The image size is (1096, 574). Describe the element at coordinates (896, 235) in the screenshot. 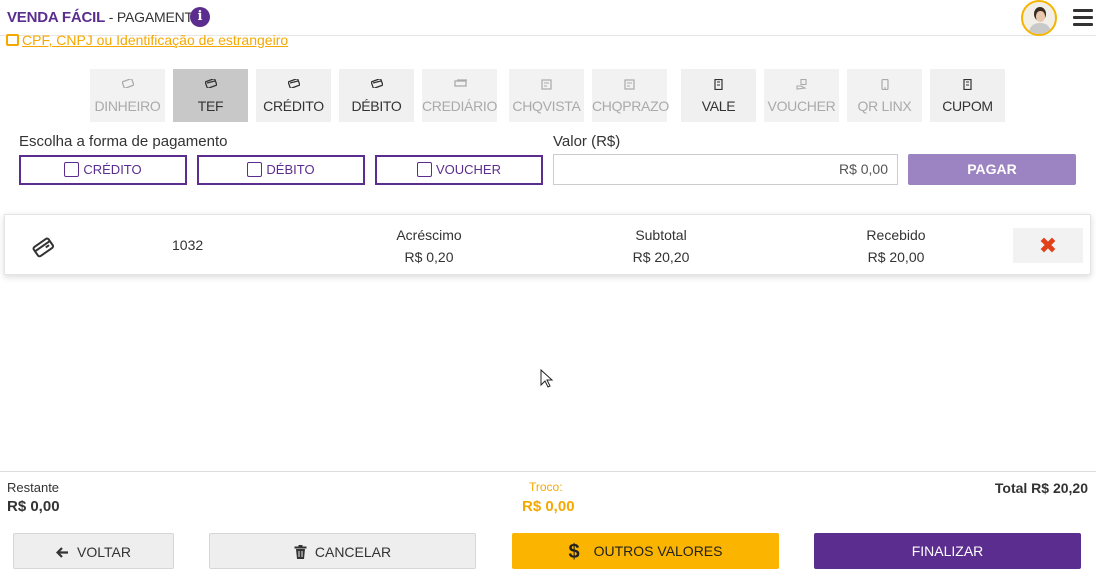

I see `recebido-label: Recebido` at that location.